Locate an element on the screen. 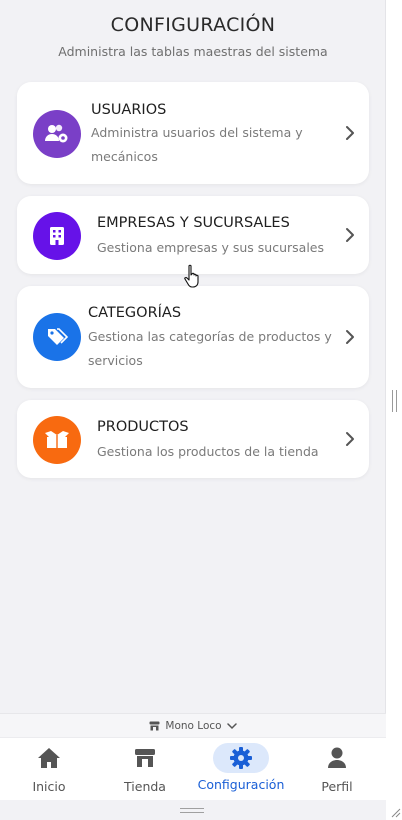 The height and width of the screenshot is (820, 402). resize-corner-icon is located at coordinates (395, 812).